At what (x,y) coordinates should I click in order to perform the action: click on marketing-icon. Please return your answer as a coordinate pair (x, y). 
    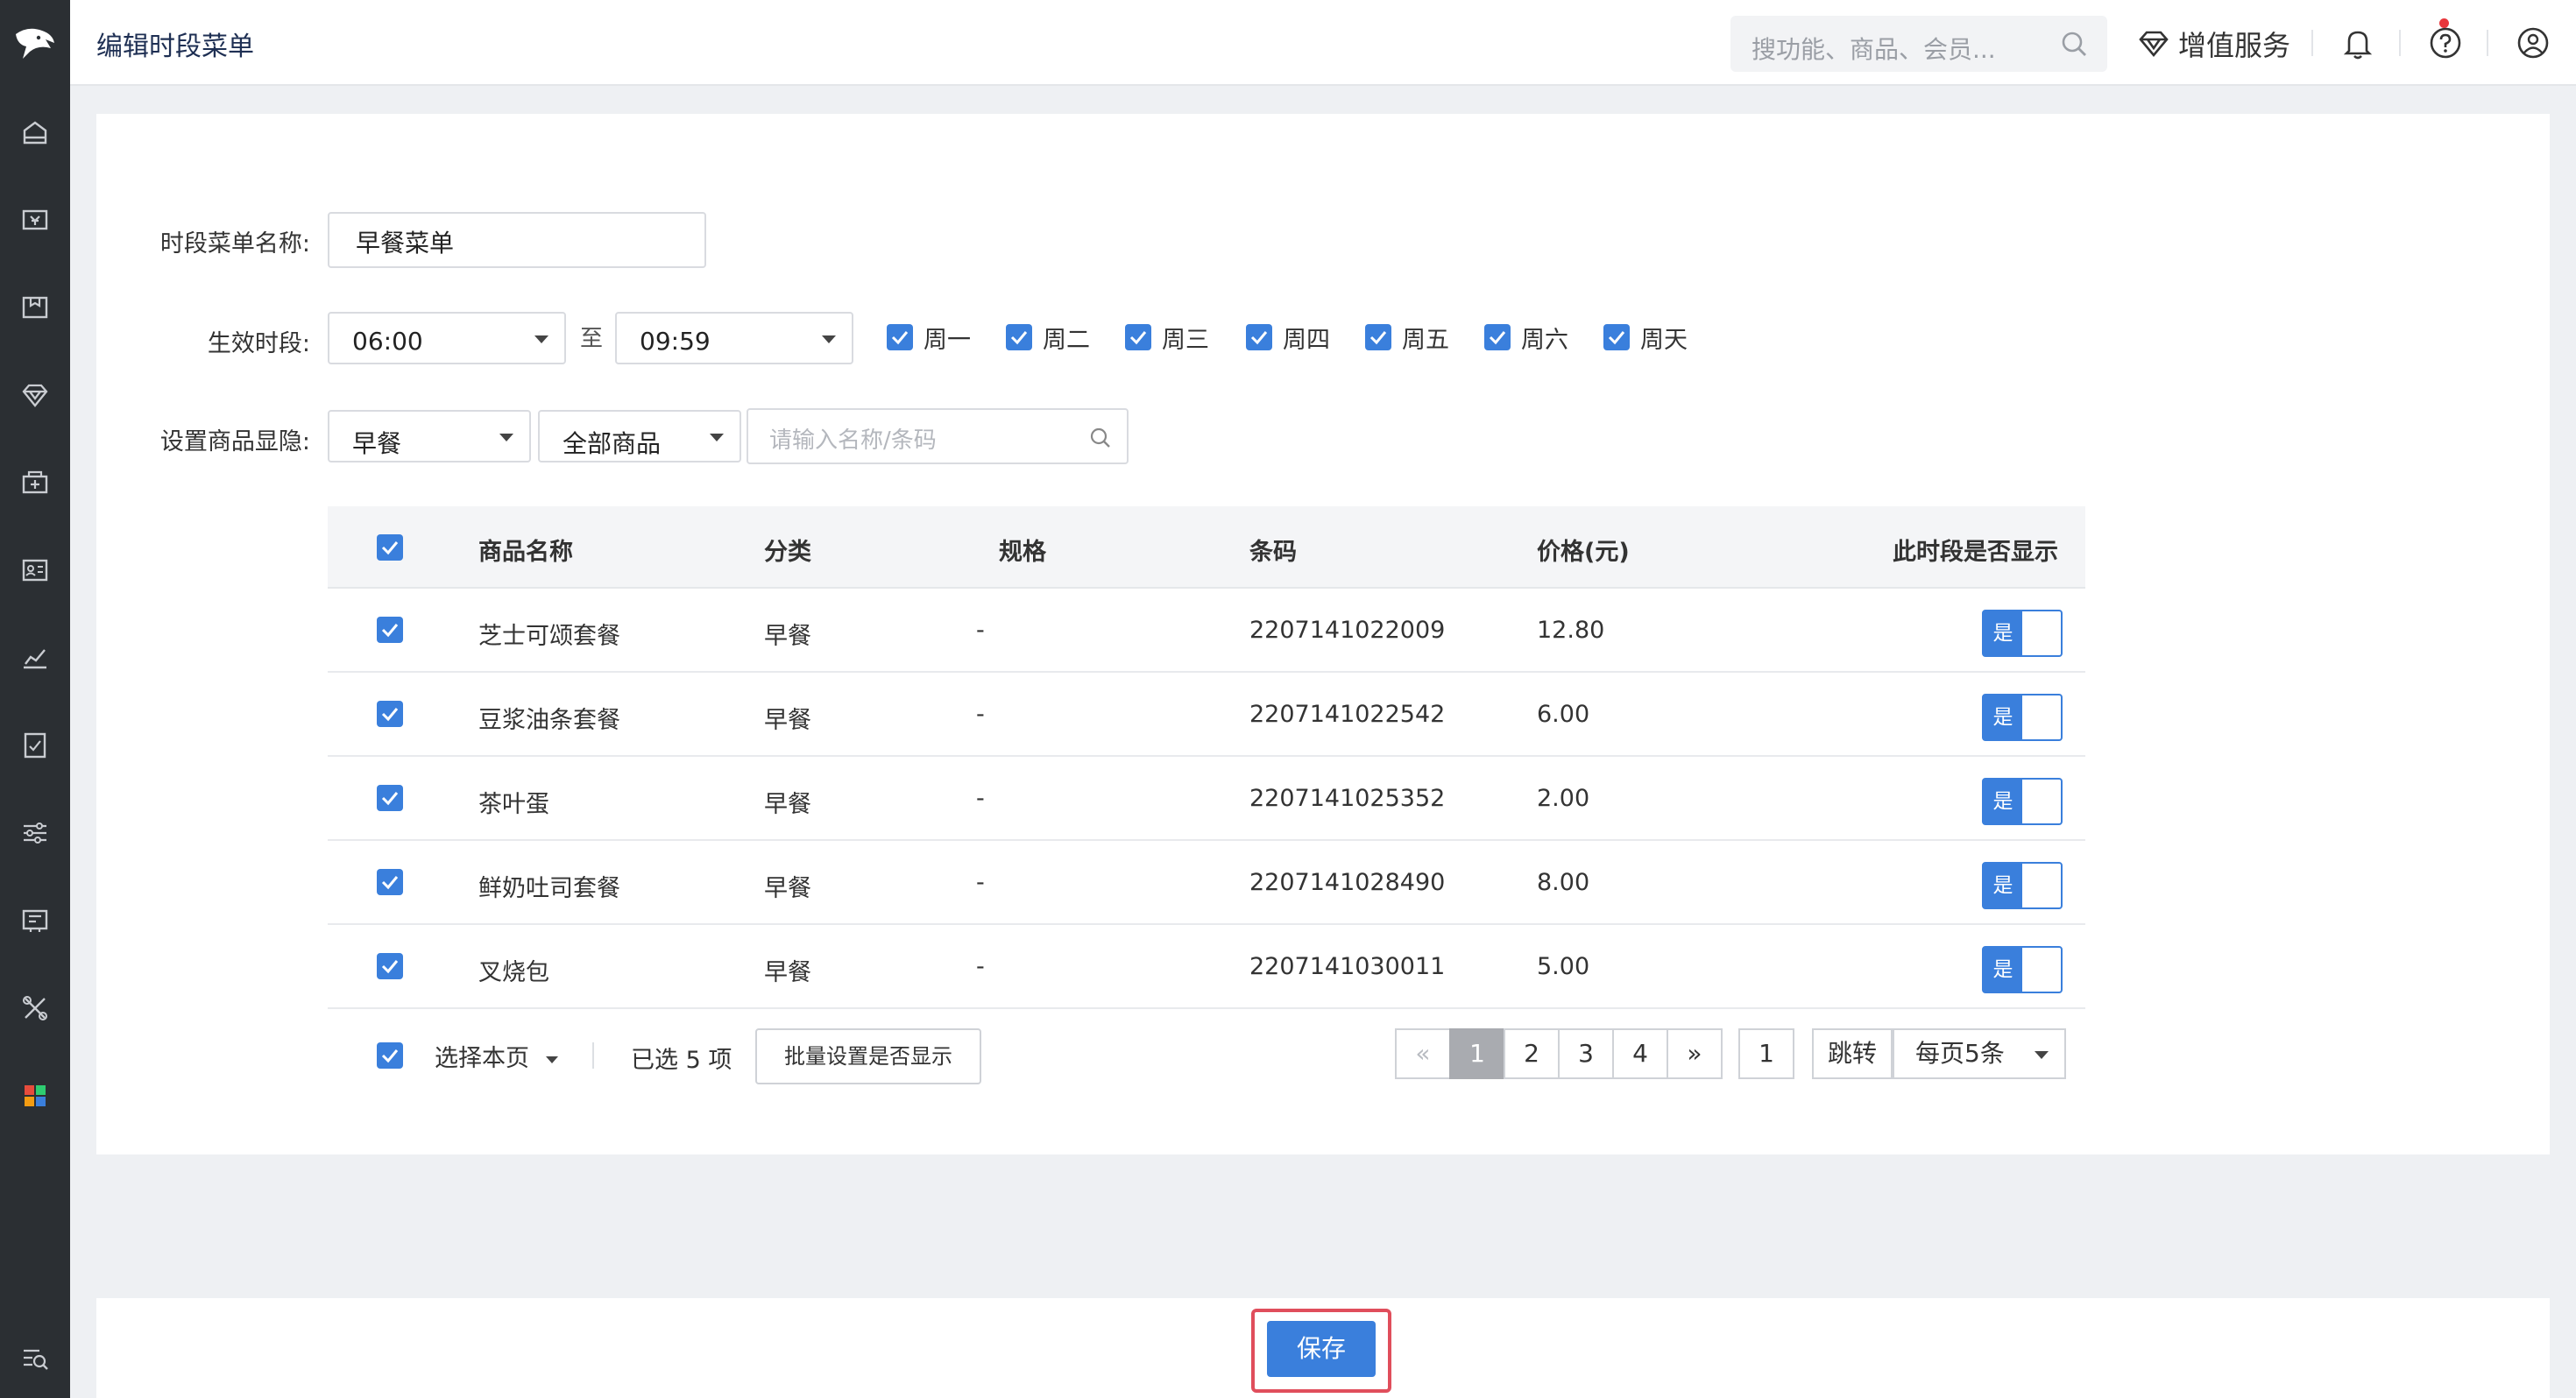
    Looking at the image, I should click on (35, 482).